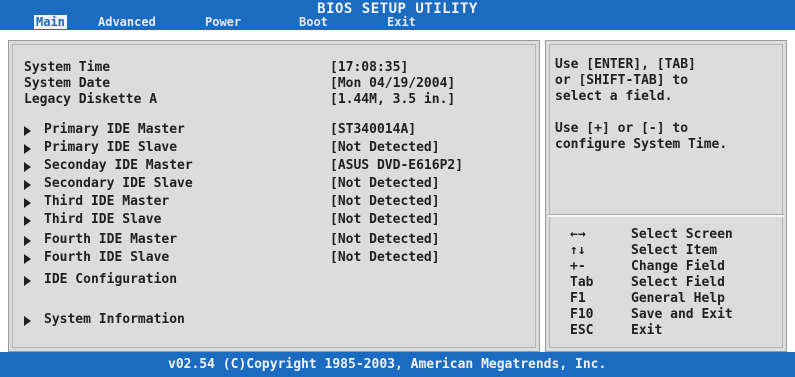 The height and width of the screenshot is (377, 795). What do you see at coordinates (678, 298) in the screenshot?
I see `key-desc-general-help: General Help` at bounding box center [678, 298].